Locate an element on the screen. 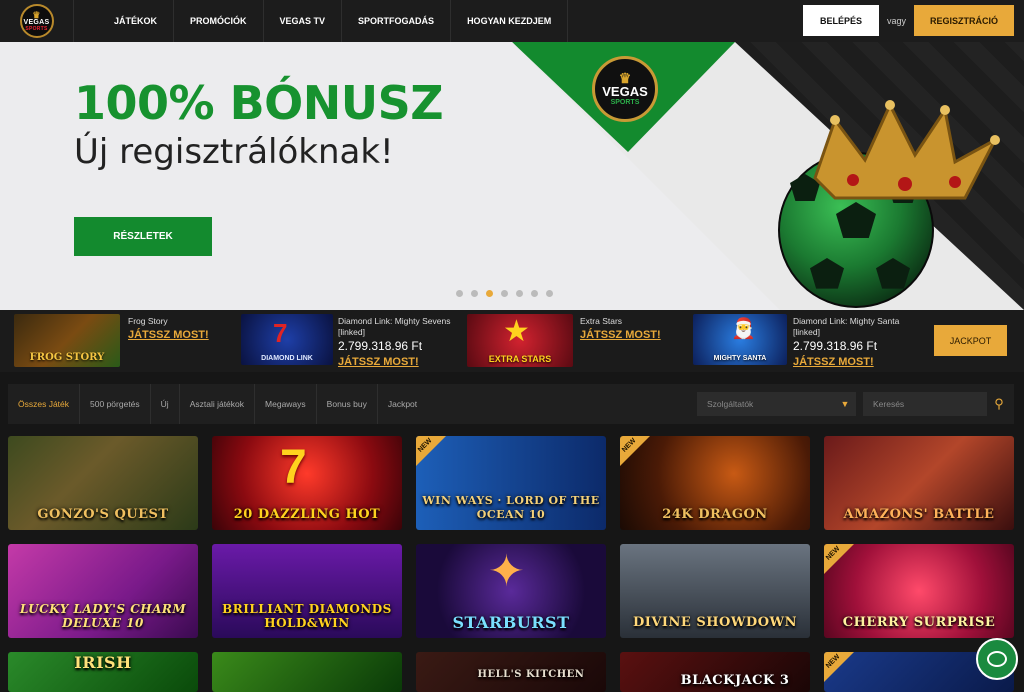 The height and width of the screenshot is (692, 1024). filter-tab-bonus-buy: Bonus buy is located at coordinates (347, 404).